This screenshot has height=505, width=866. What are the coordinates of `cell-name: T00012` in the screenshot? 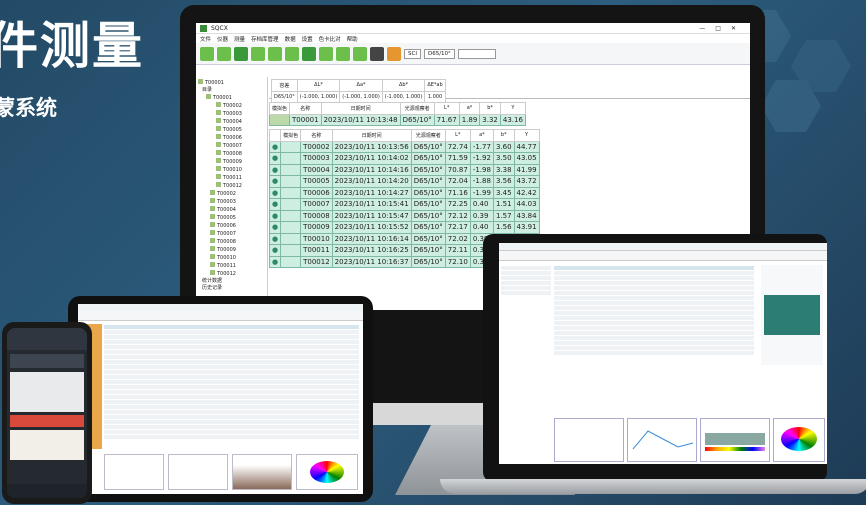 It's located at (316, 261).